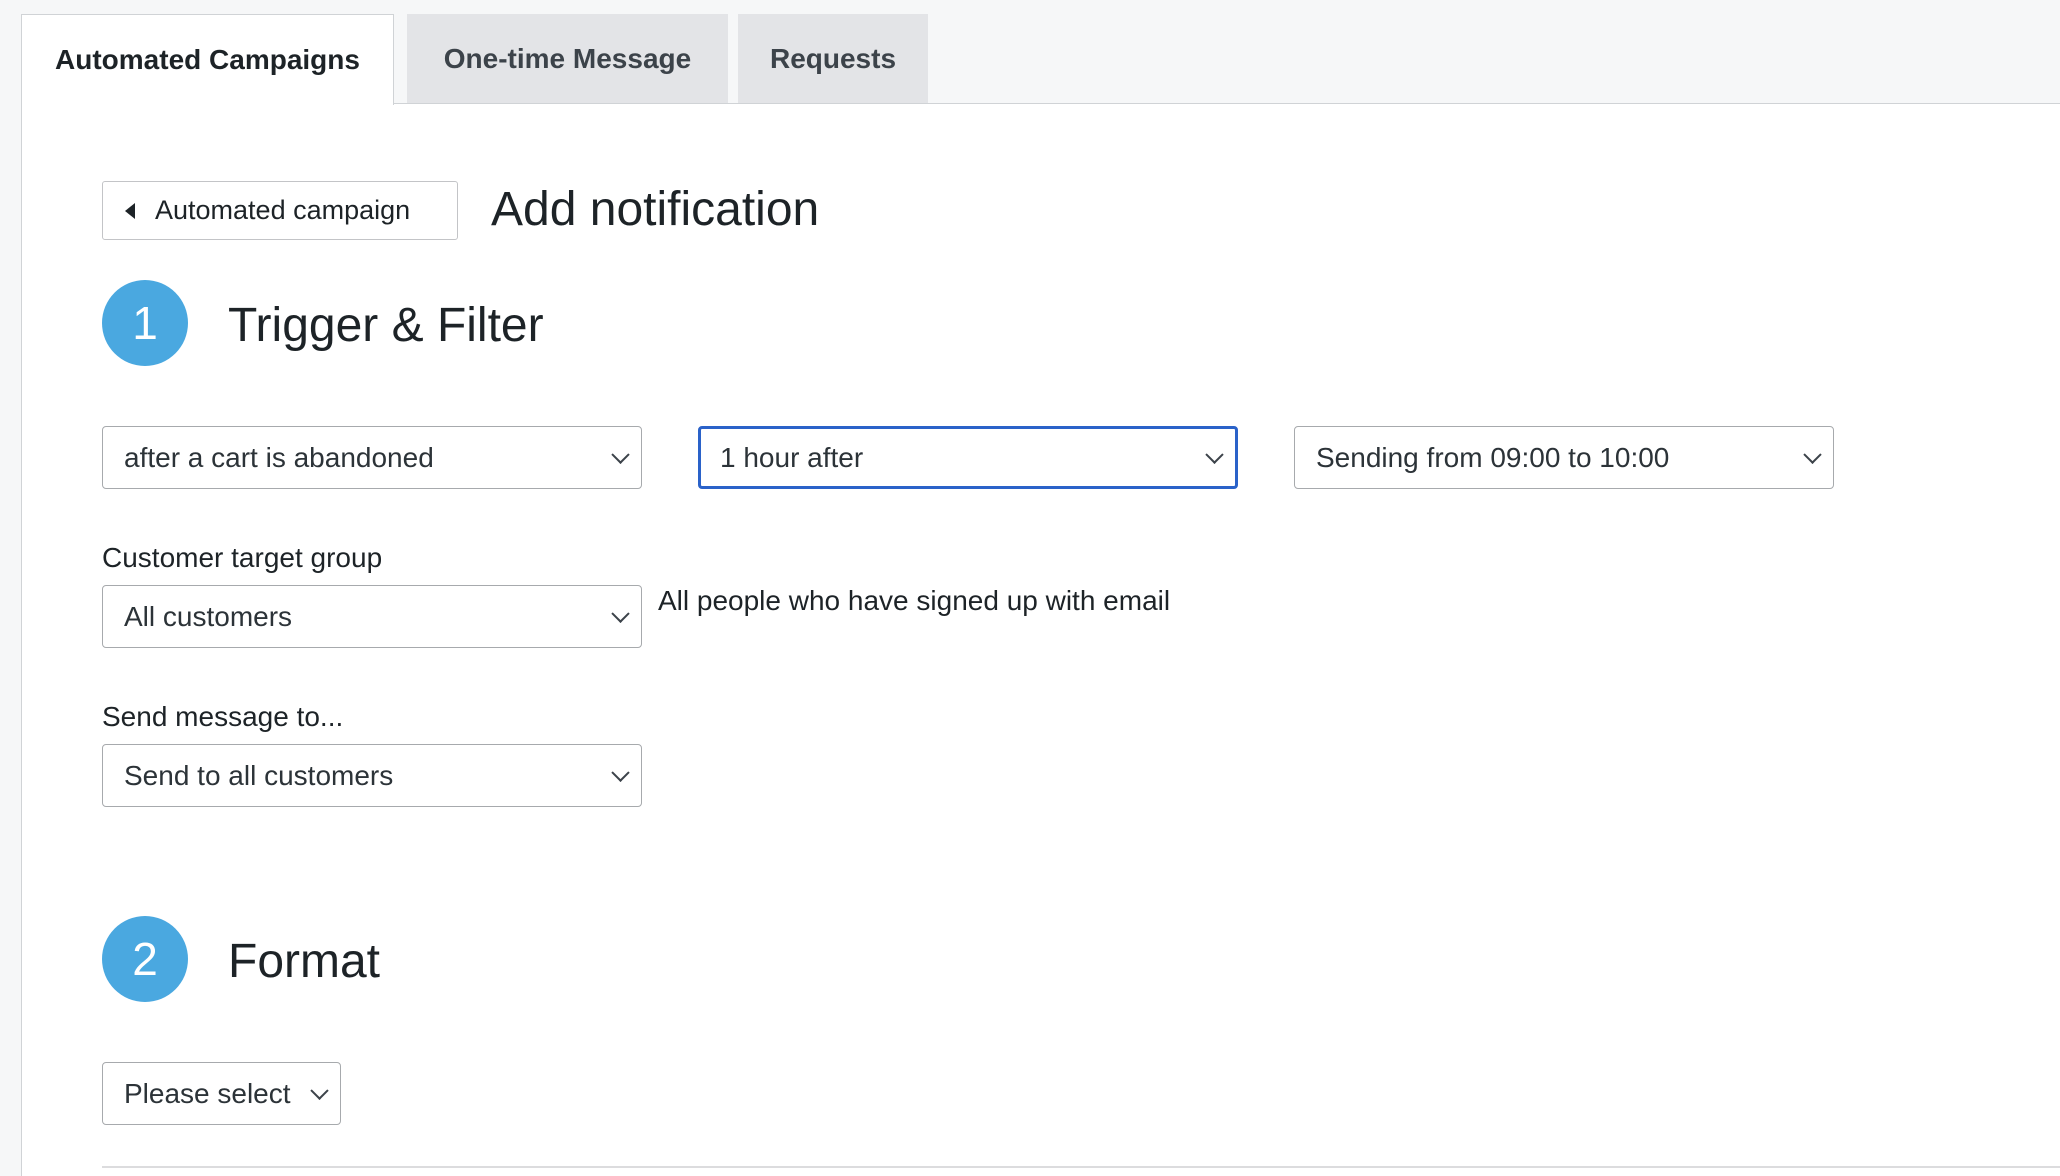 Image resolution: width=2060 pixels, height=1176 pixels. What do you see at coordinates (655, 209) in the screenshot?
I see `page-title: Add notification` at bounding box center [655, 209].